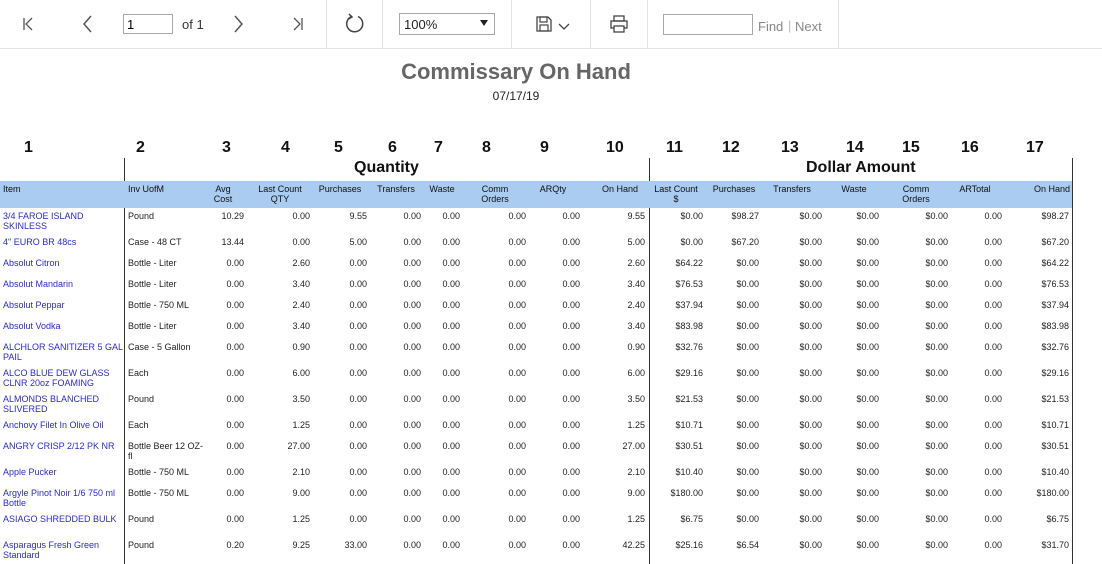  Describe the element at coordinates (1057, 519) in the screenshot. I see `value-cell: $6.75` at that location.